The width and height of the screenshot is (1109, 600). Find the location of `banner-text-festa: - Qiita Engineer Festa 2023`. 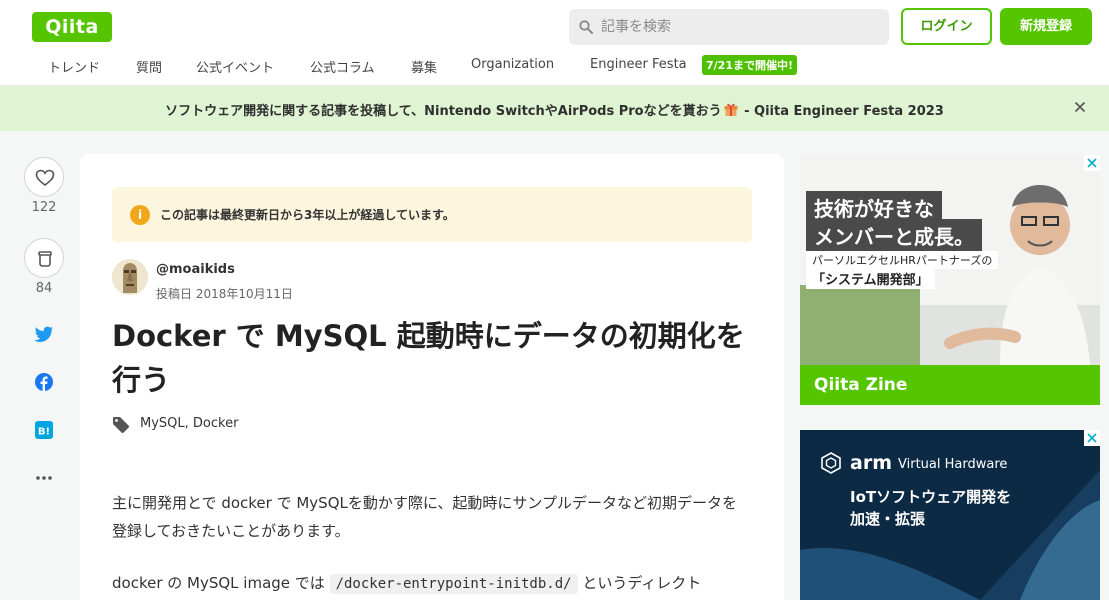

banner-text-festa: - Qiita Engineer Festa 2023 is located at coordinates (841, 111).